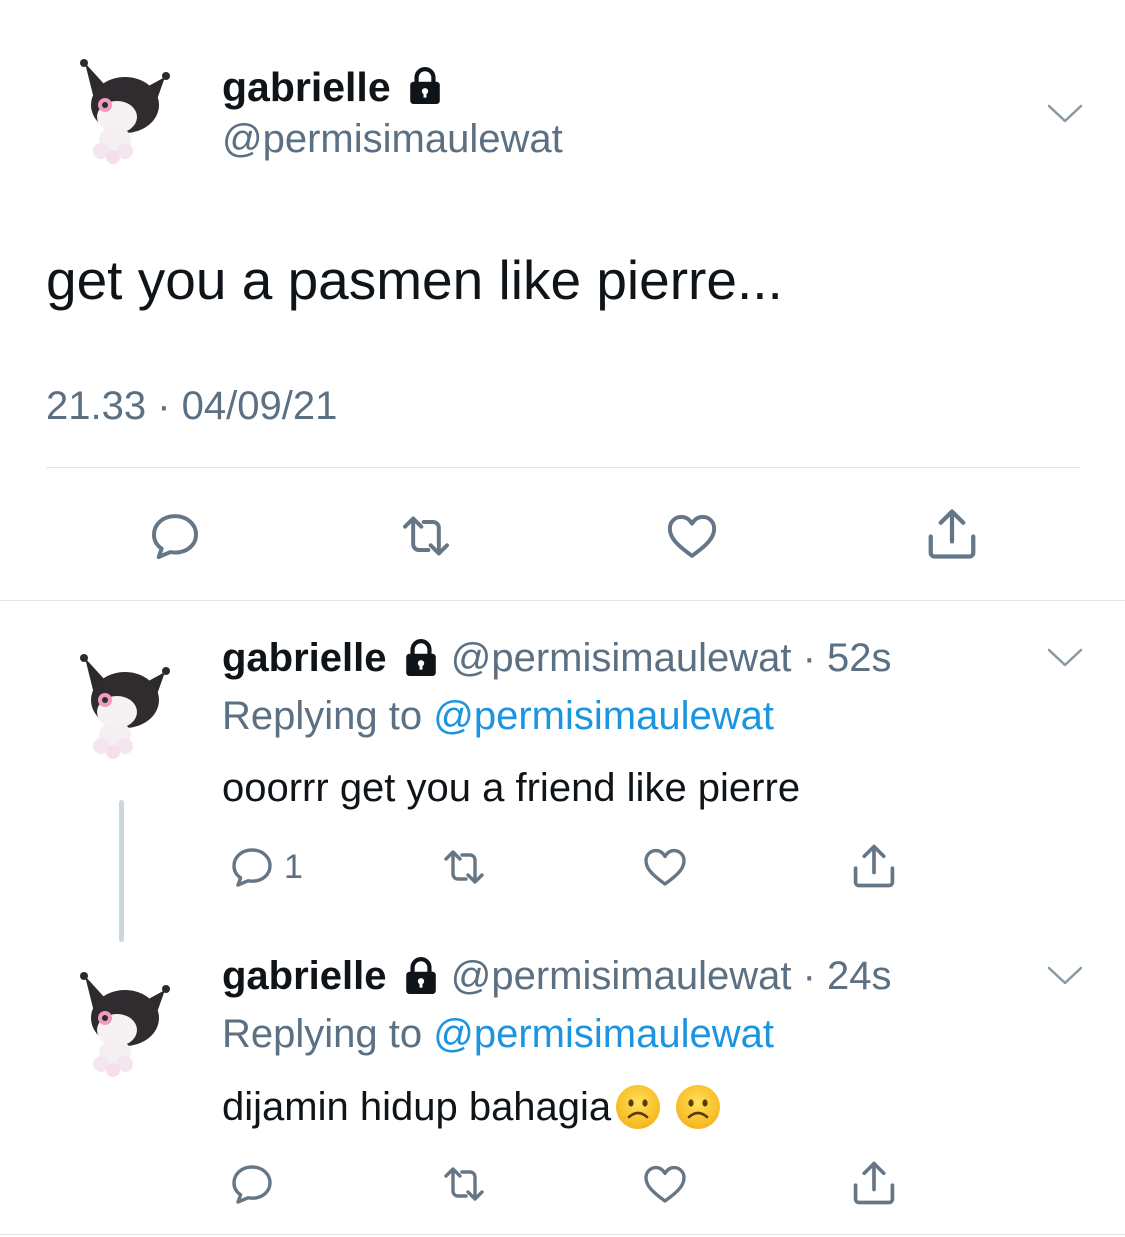 The height and width of the screenshot is (1237, 1125). What do you see at coordinates (293, 867) in the screenshot?
I see `reply-count: 1` at bounding box center [293, 867].